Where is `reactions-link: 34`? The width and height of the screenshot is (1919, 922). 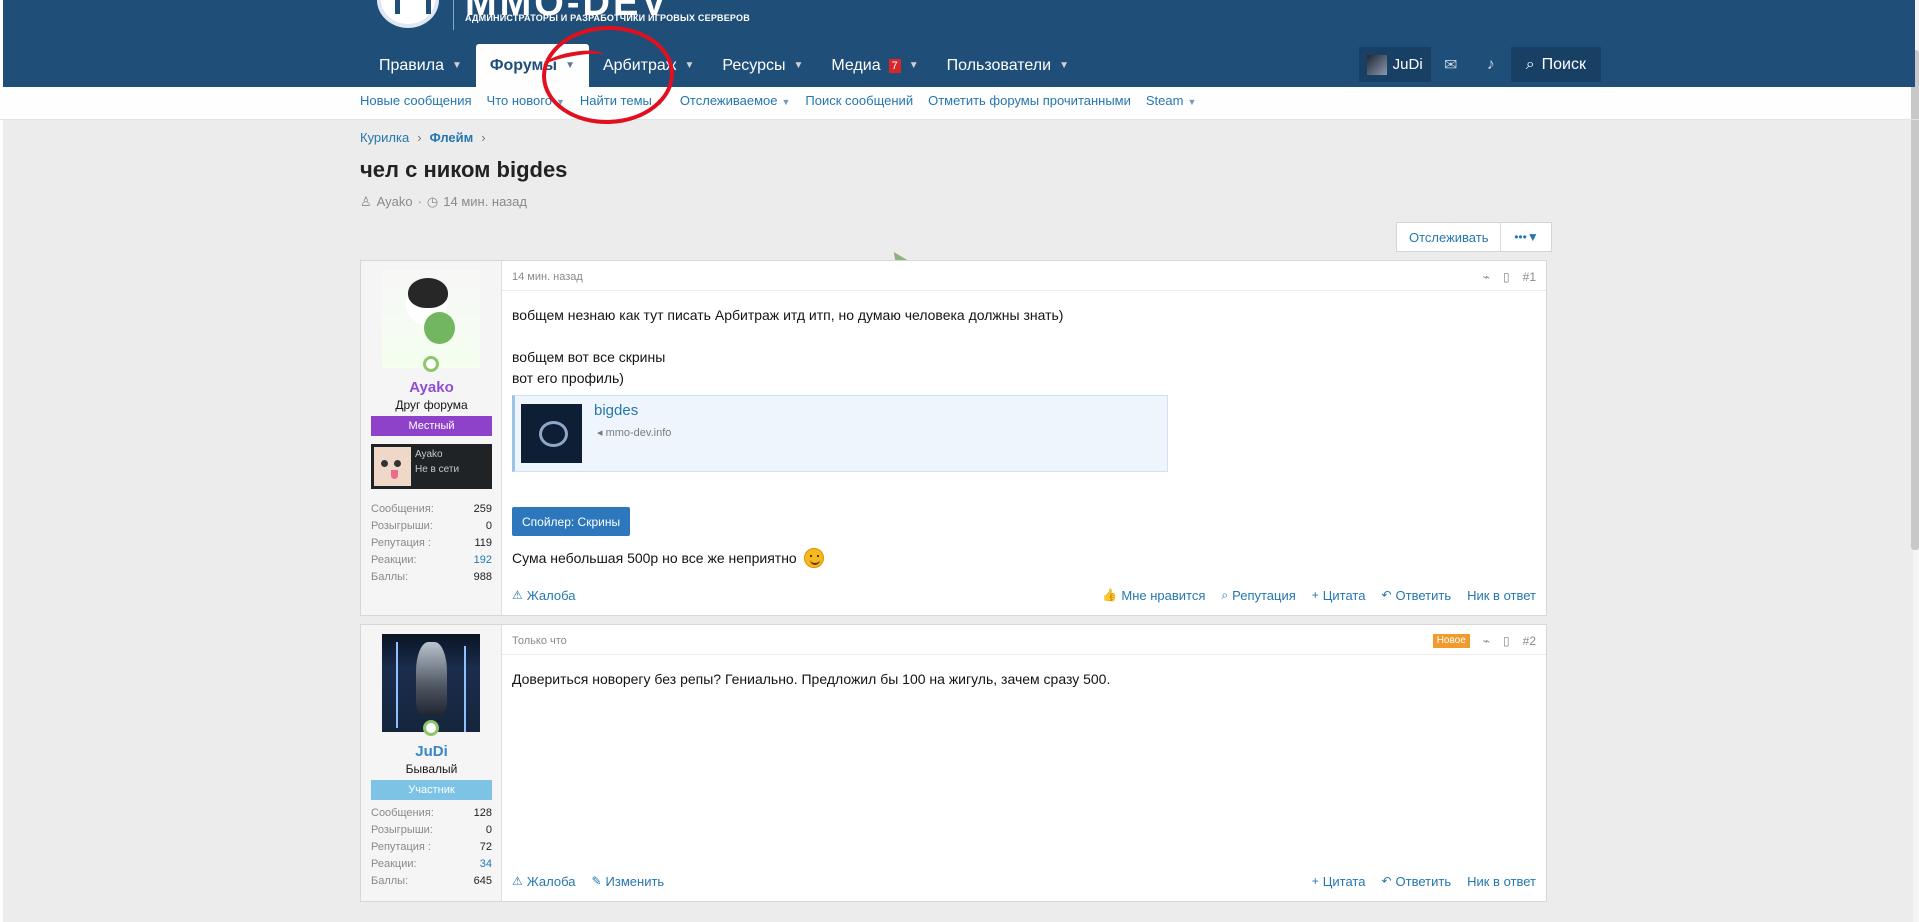
reactions-link: 34 is located at coordinates (486, 866).